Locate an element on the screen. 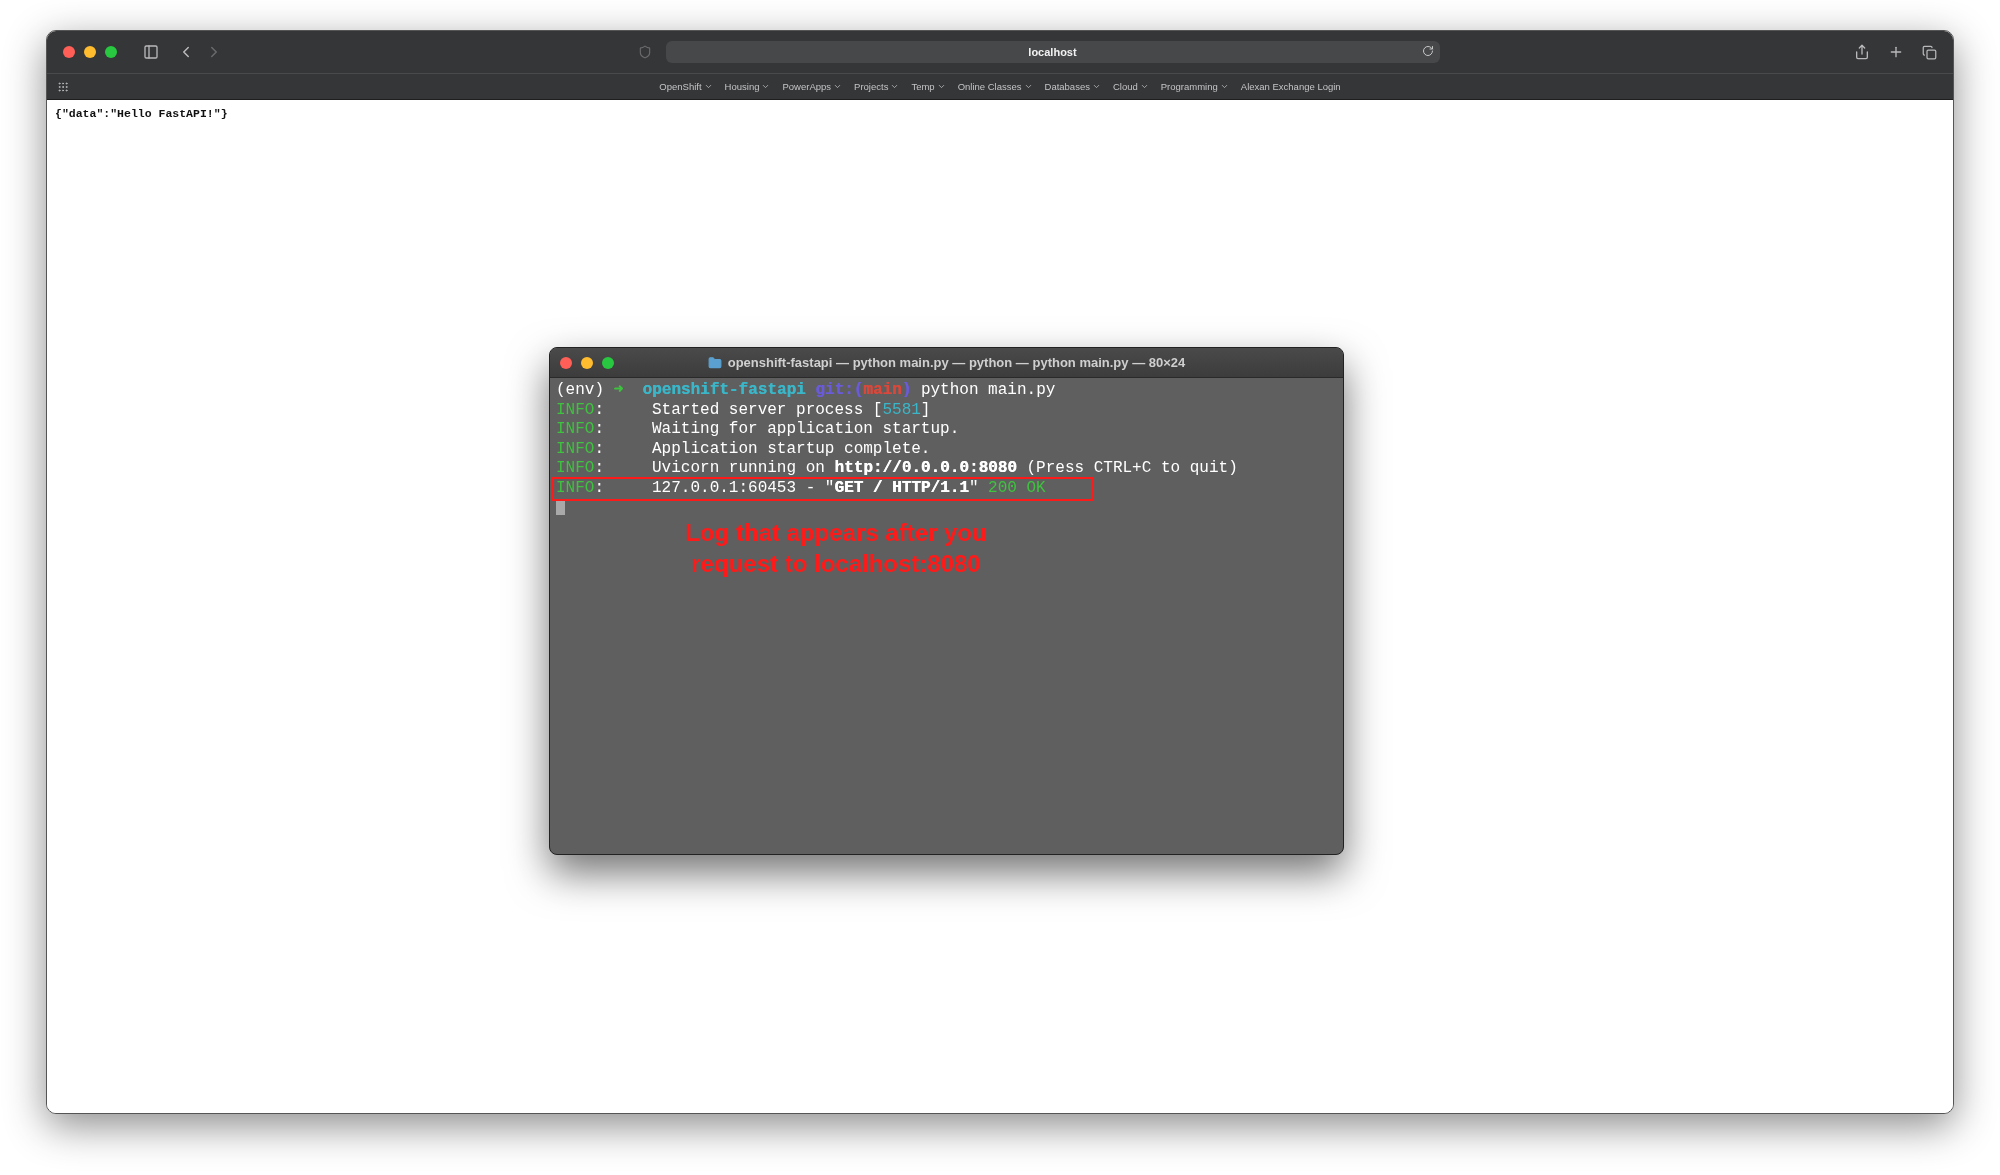  share-icon is located at coordinates (1862, 52).